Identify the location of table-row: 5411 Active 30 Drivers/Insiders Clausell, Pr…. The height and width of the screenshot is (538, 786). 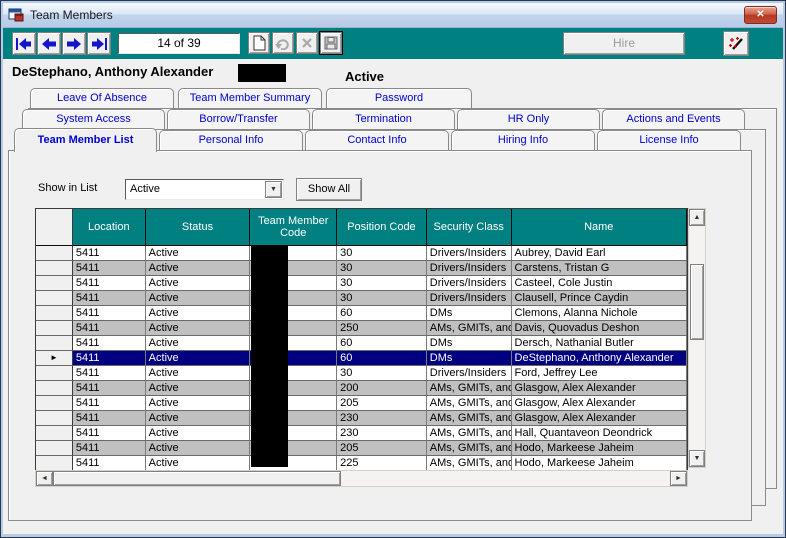
(361, 298).